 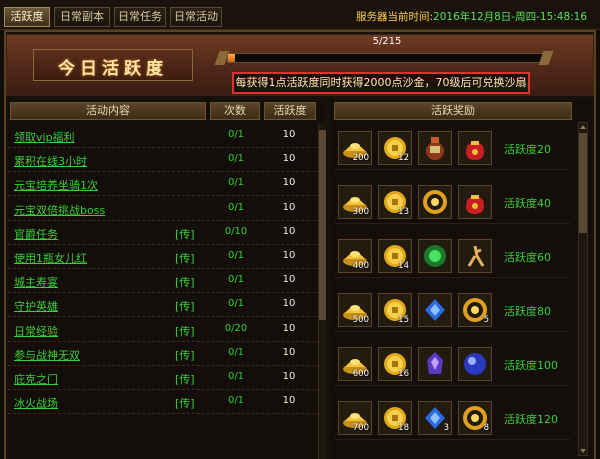 What do you see at coordinates (583, 451) in the screenshot?
I see `scroll-down-icon` at bounding box center [583, 451].